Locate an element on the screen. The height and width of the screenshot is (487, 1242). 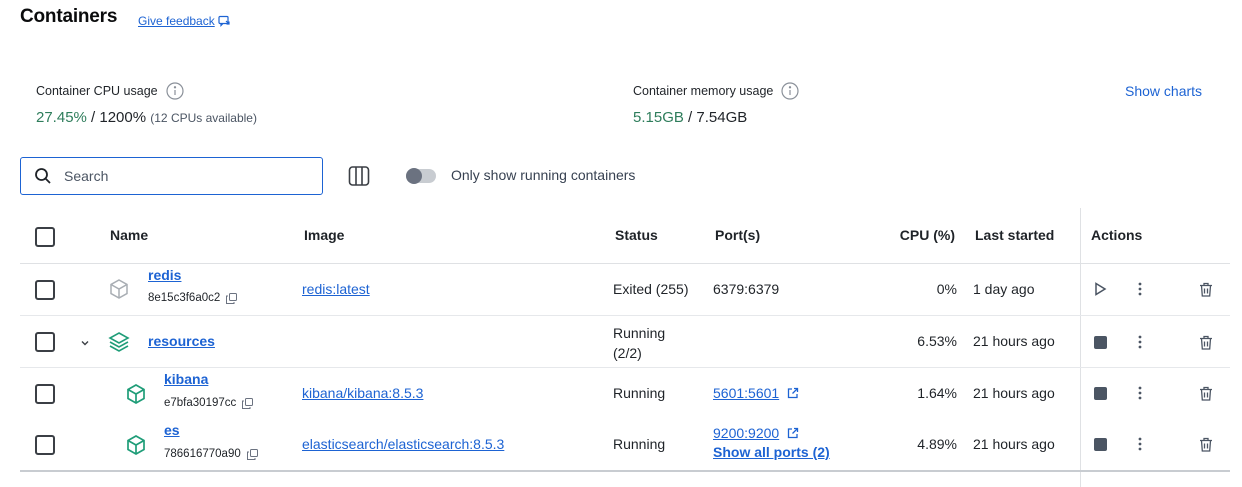
search-box is located at coordinates (171, 176).